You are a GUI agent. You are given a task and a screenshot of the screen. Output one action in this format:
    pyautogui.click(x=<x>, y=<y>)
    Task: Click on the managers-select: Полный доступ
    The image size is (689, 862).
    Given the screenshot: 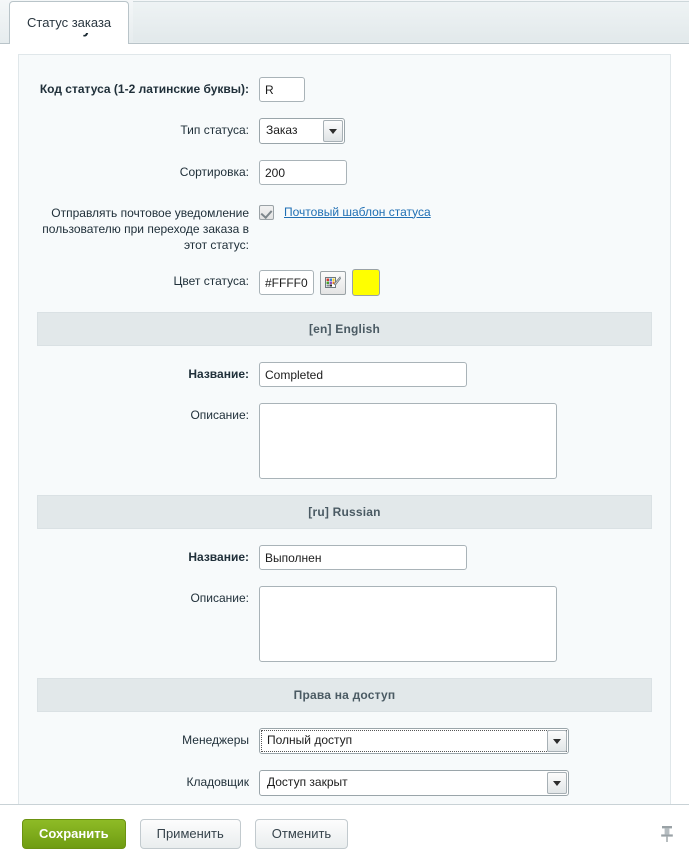 What is the action you would take?
    pyautogui.click(x=414, y=741)
    